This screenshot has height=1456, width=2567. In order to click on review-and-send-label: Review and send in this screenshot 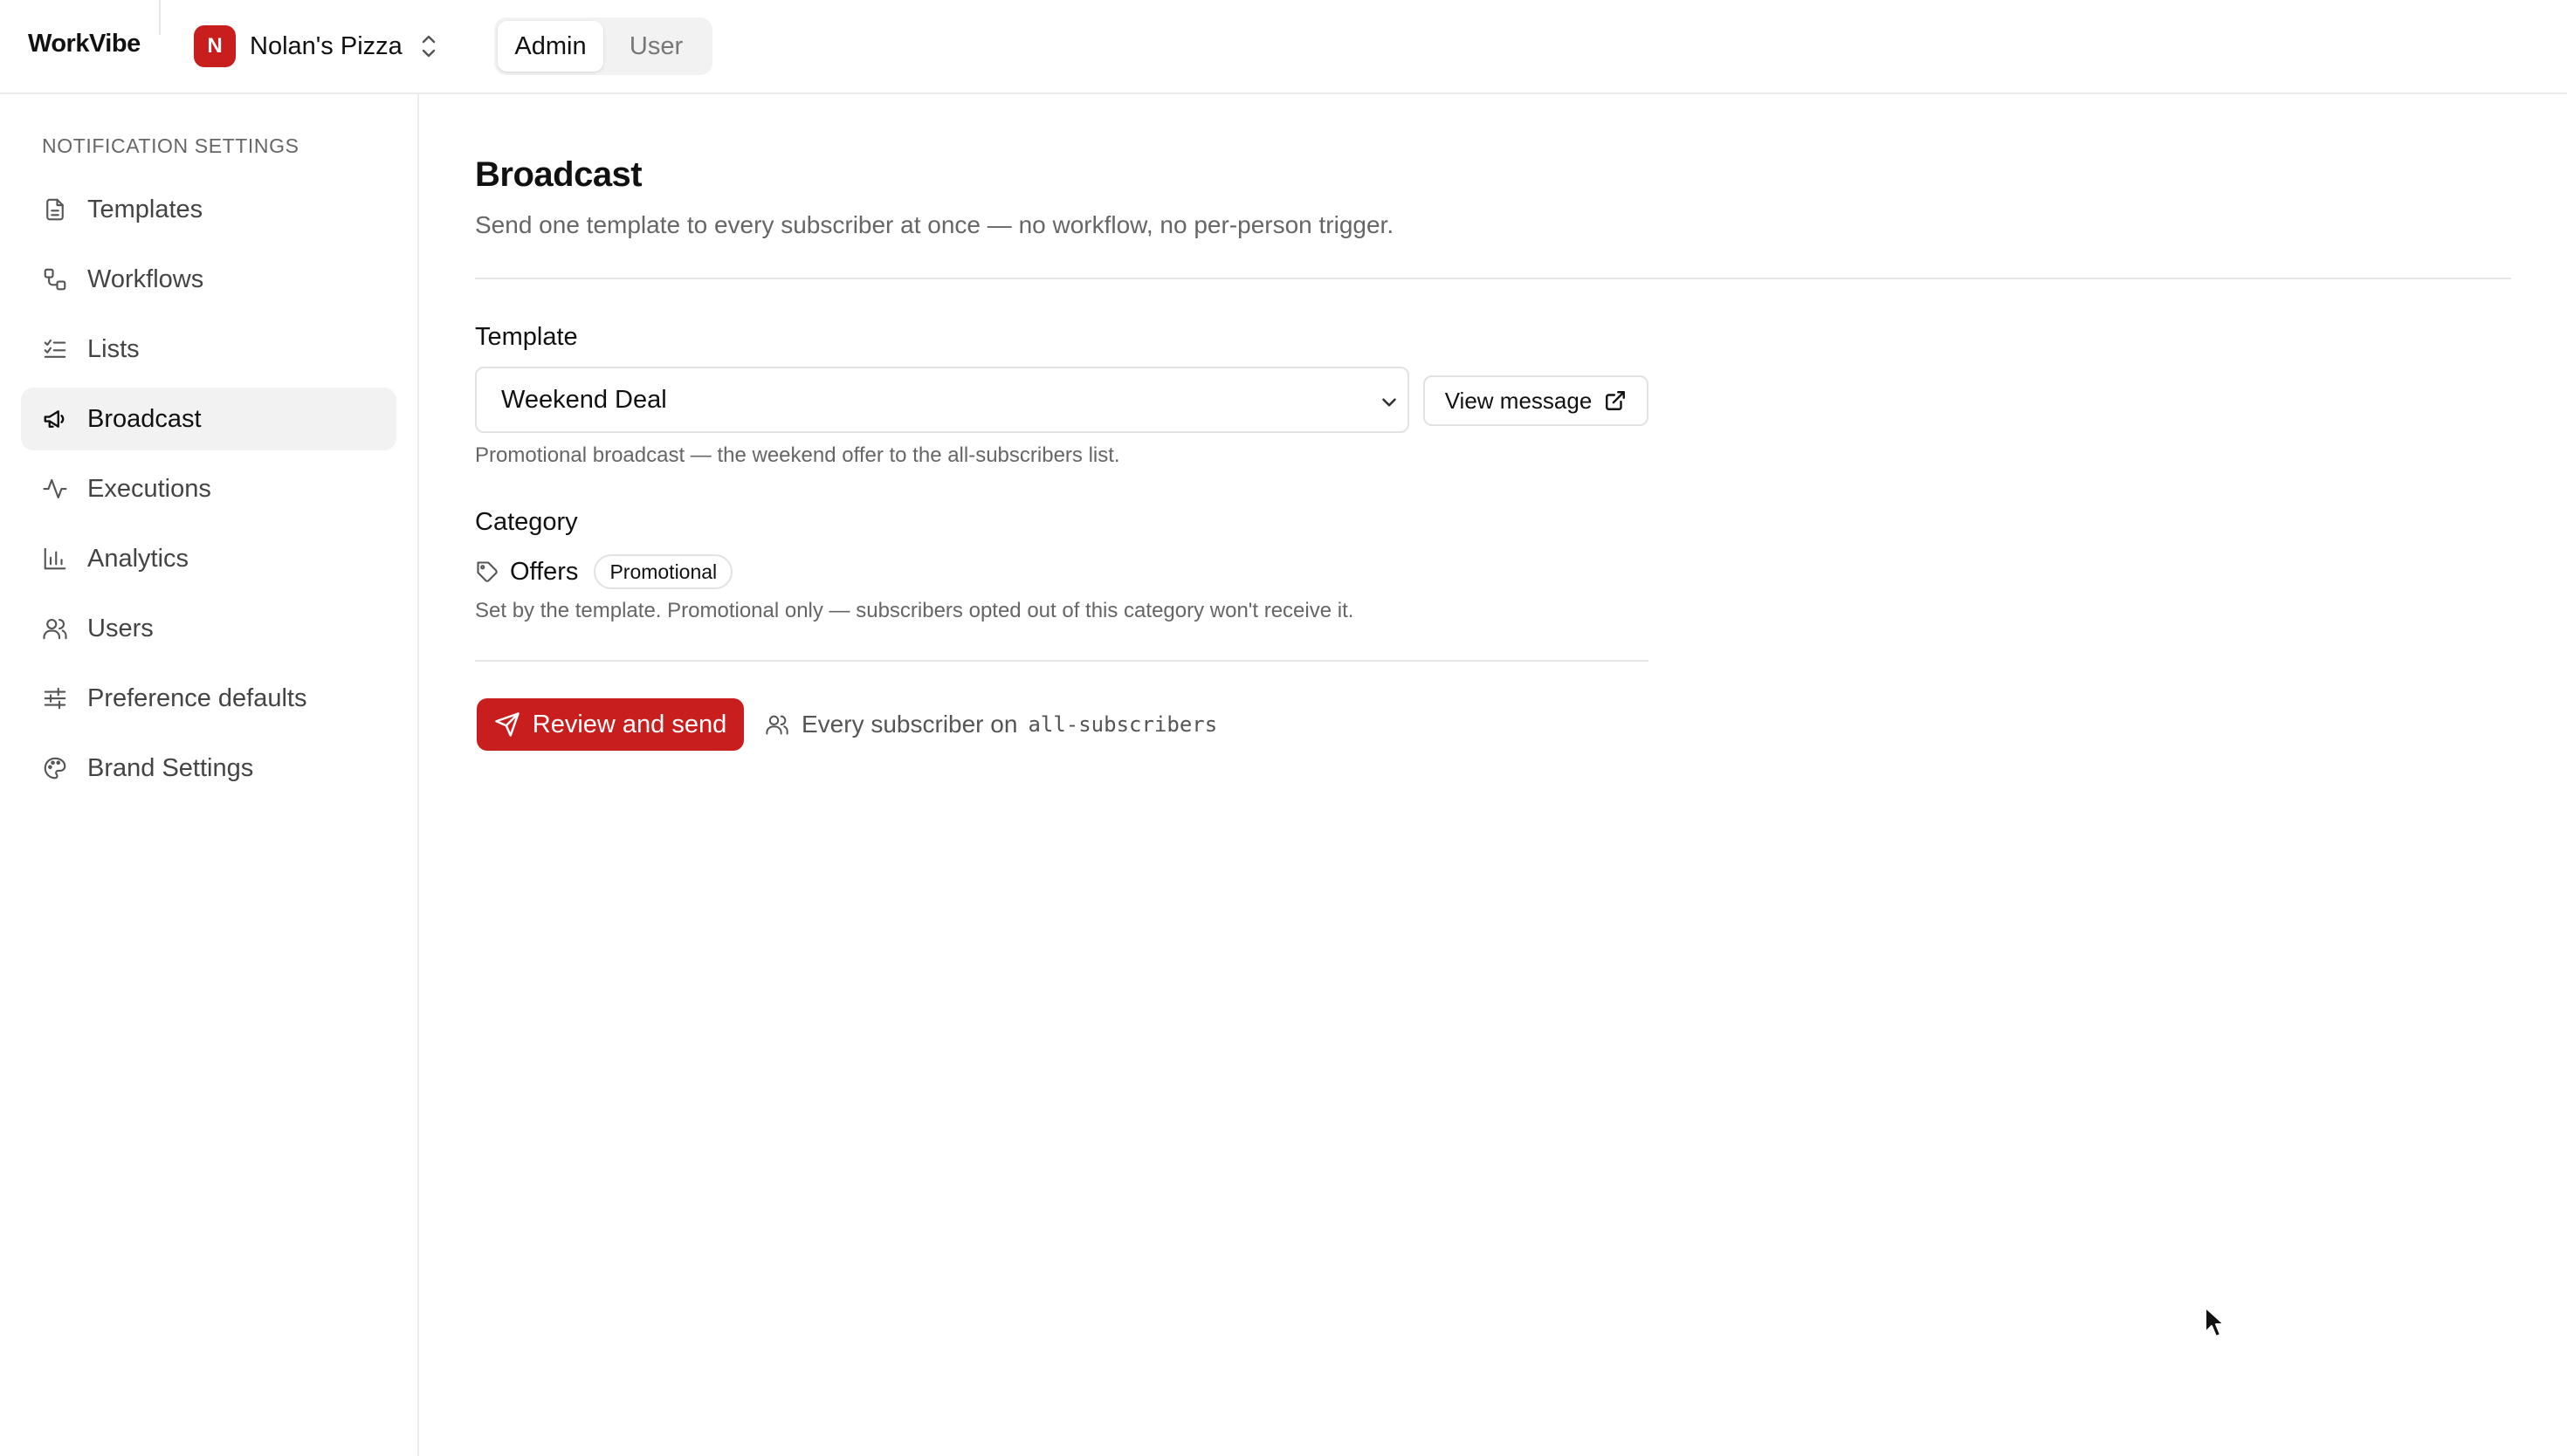, I will do `click(629, 724)`.